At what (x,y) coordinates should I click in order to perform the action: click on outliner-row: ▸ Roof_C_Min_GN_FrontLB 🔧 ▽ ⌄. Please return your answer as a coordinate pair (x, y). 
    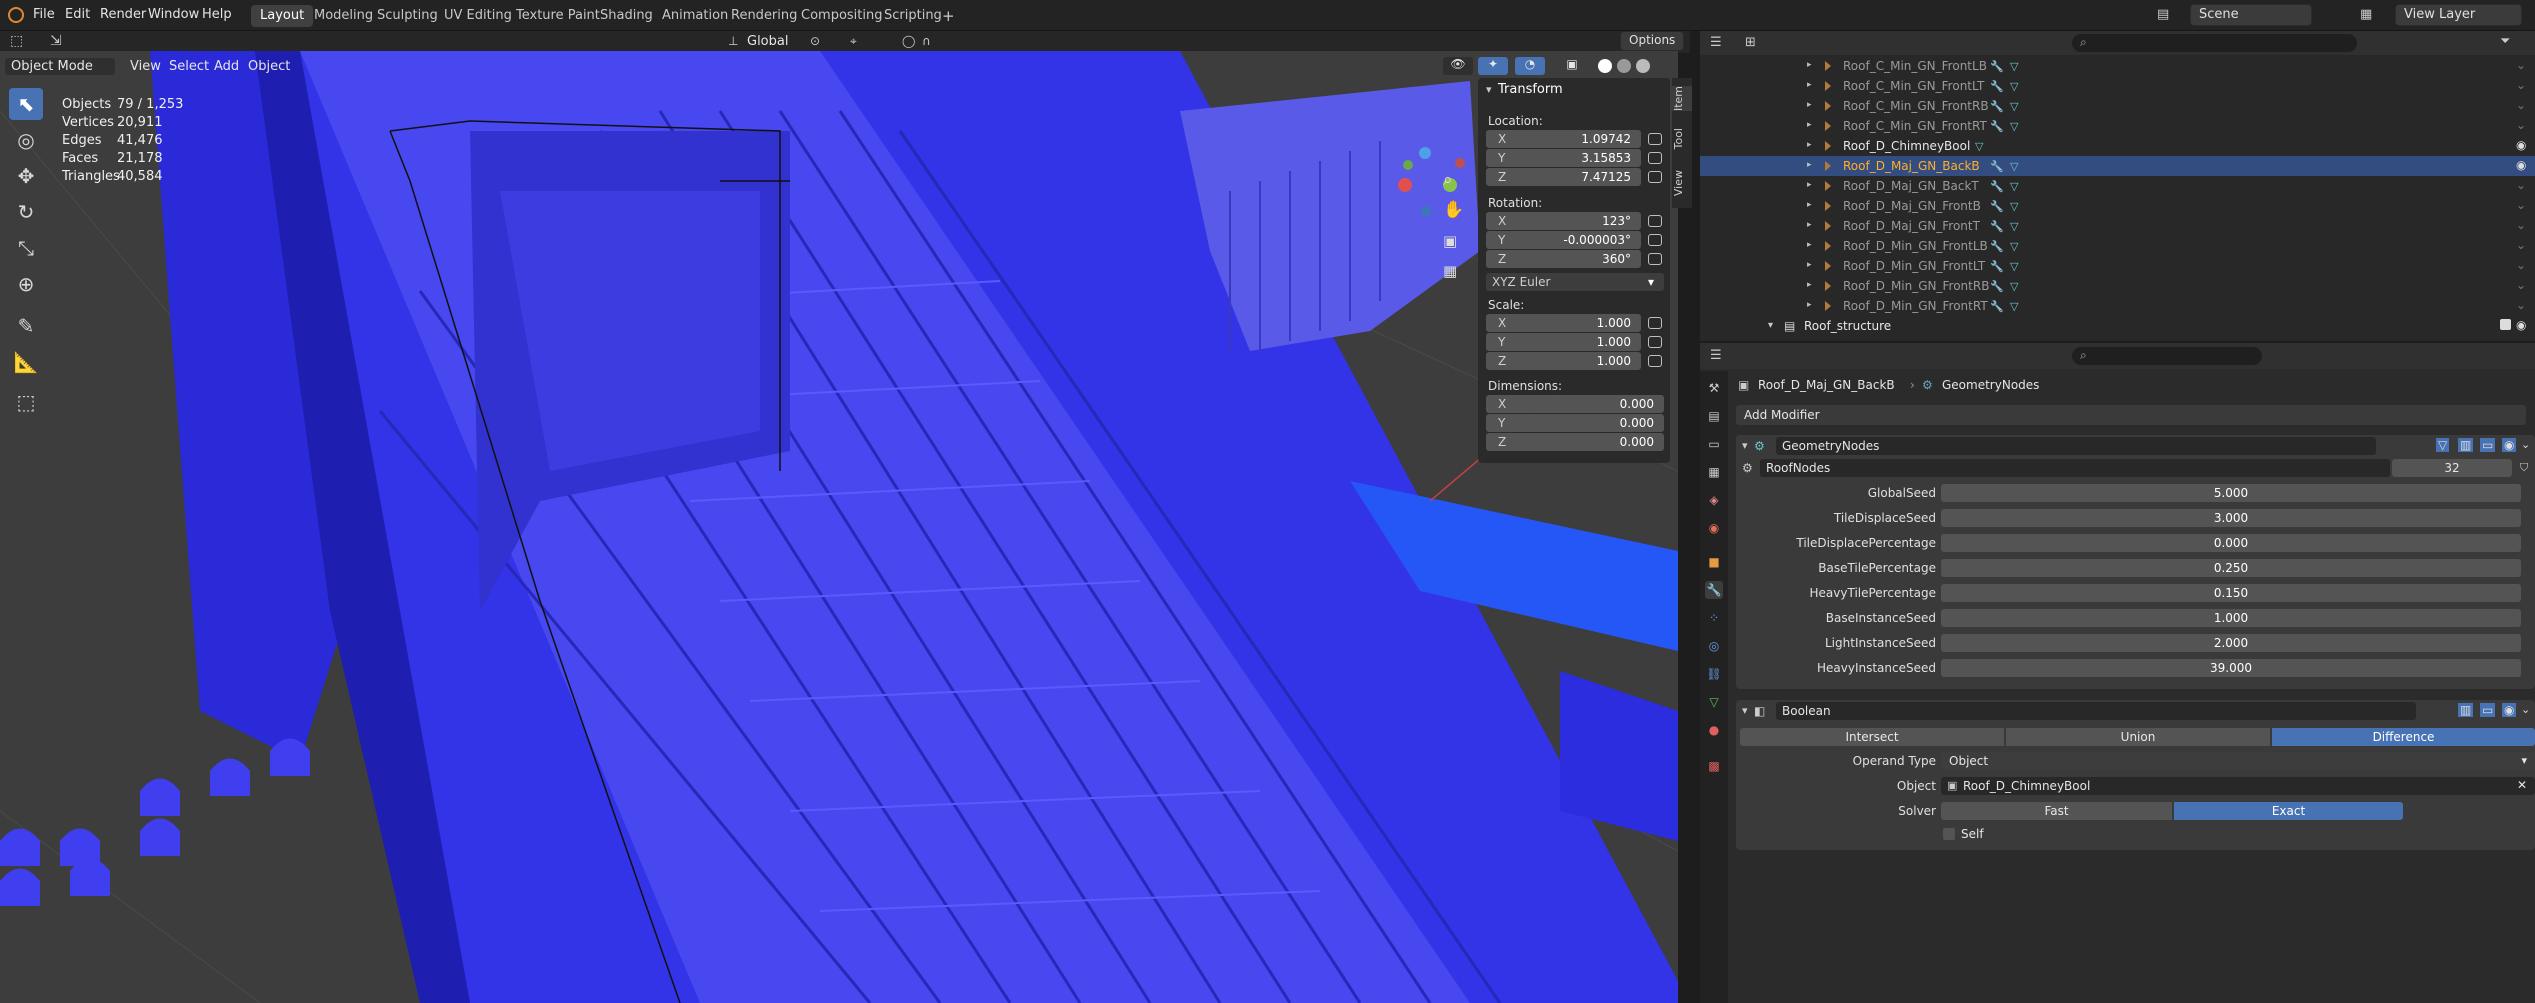
    Looking at the image, I should click on (2117, 66).